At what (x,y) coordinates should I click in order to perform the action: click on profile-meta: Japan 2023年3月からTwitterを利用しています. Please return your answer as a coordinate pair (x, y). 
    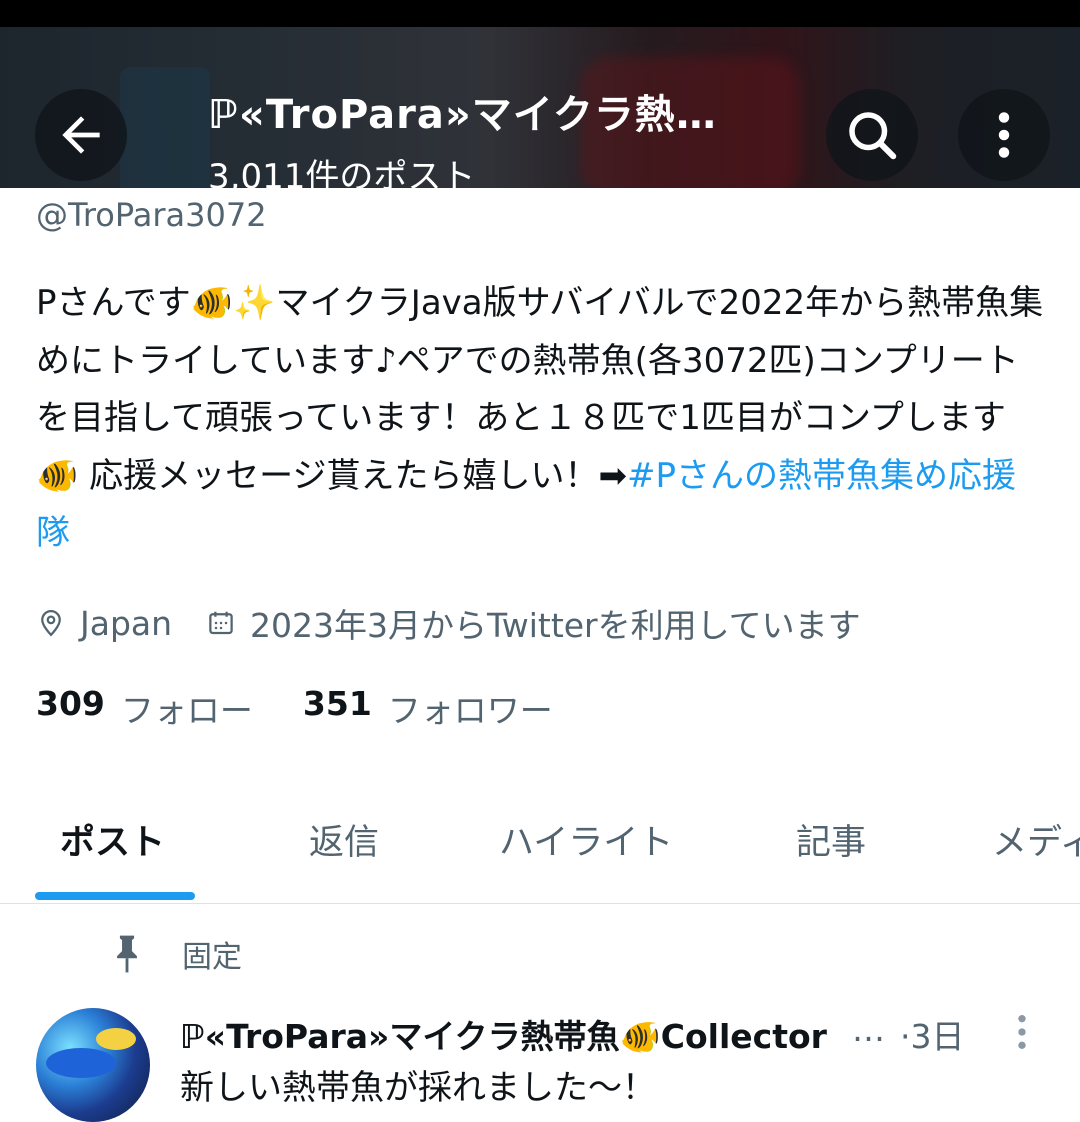
    Looking at the image, I should click on (448, 623).